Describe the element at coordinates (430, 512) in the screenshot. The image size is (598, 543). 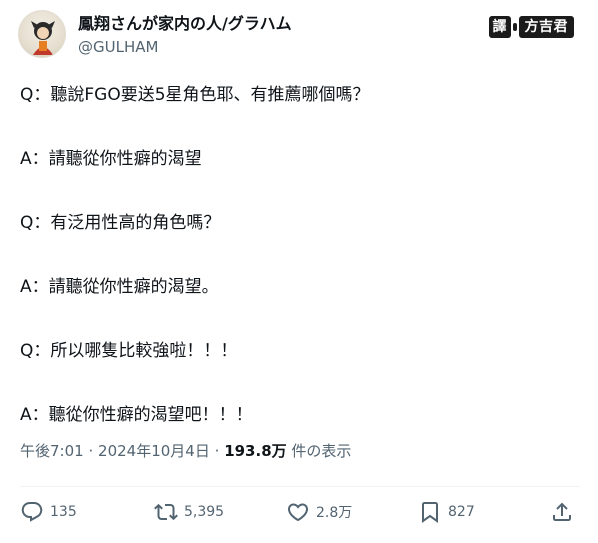
I see `bookmark-icon` at that location.